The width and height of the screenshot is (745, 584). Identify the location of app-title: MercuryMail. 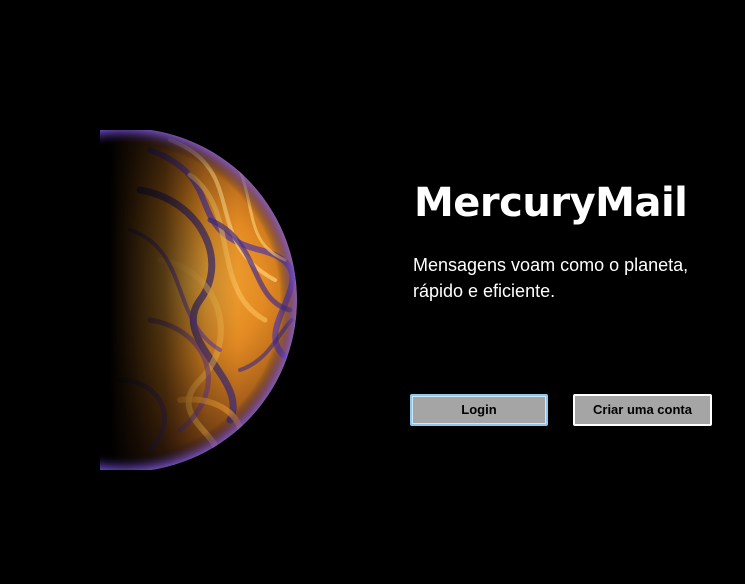
(551, 203).